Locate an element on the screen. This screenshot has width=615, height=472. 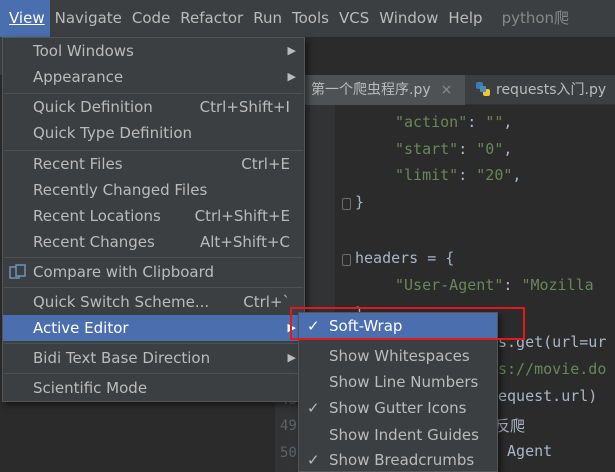
submenu-item-show-indent-guides: Show Indent Guides is located at coordinates (398, 435).